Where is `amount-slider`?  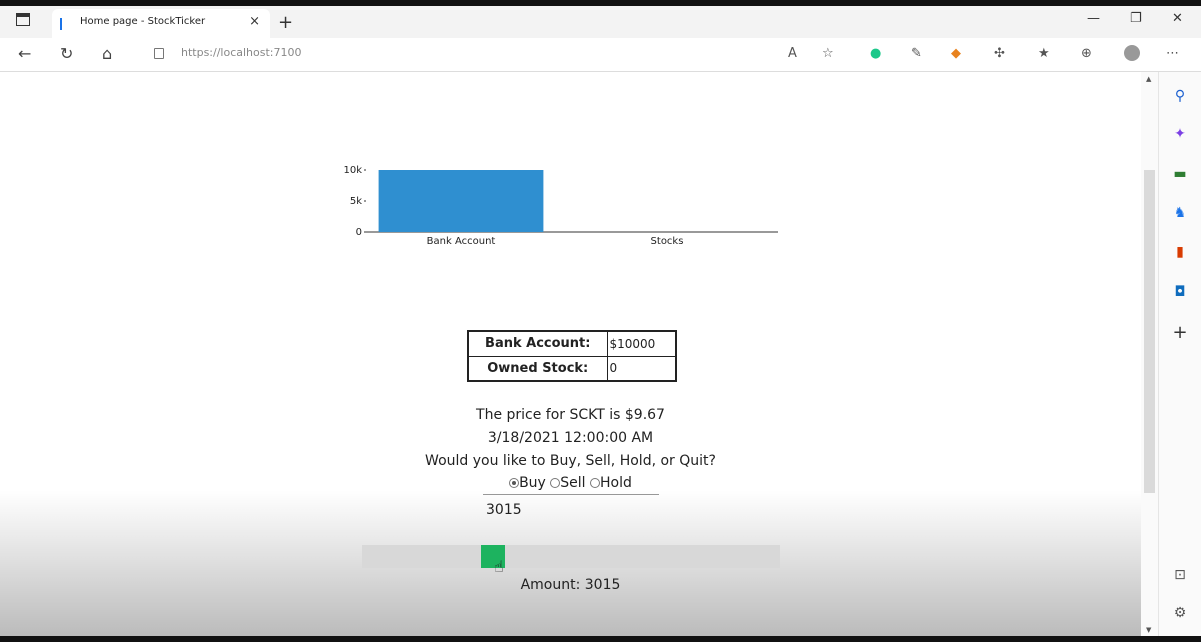
amount-slider is located at coordinates (571, 556).